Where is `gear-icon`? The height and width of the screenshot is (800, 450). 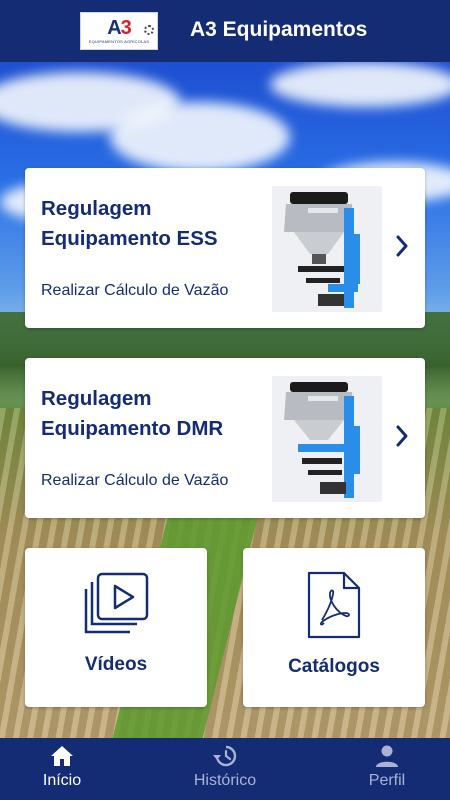 gear-icon is located at coordinates (149, 30).